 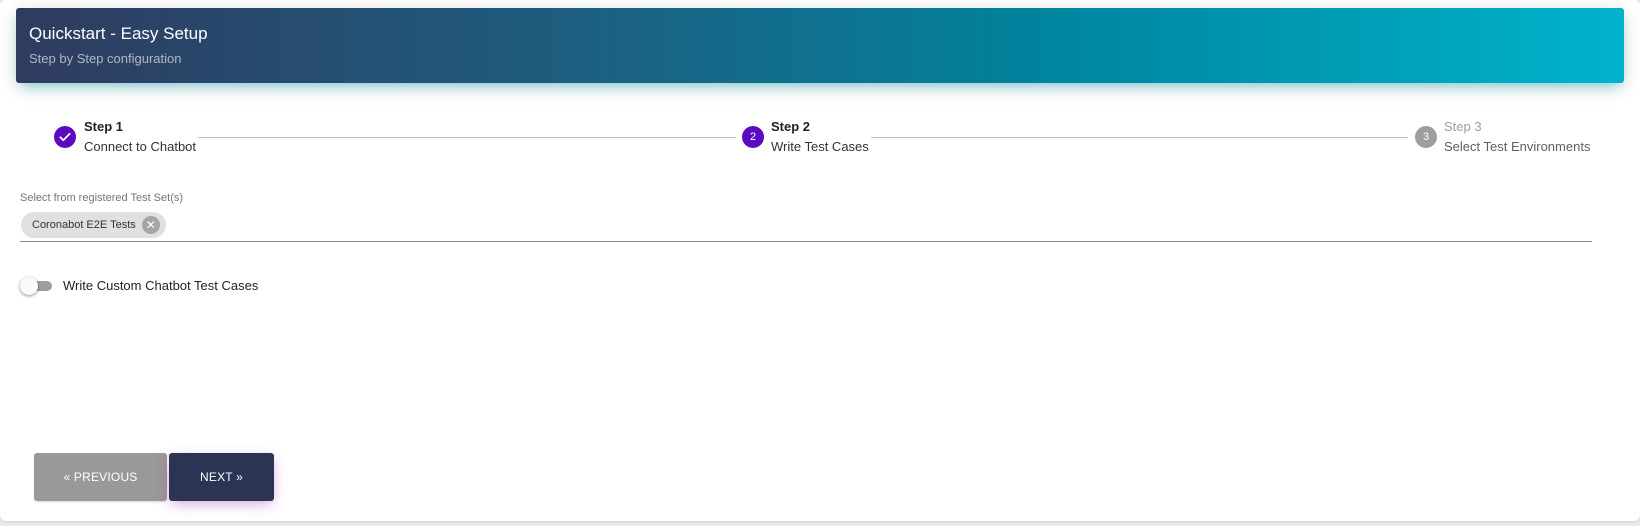 I want to click on step-1-label: Connect to Chatbot, so click(x=140, y=146).